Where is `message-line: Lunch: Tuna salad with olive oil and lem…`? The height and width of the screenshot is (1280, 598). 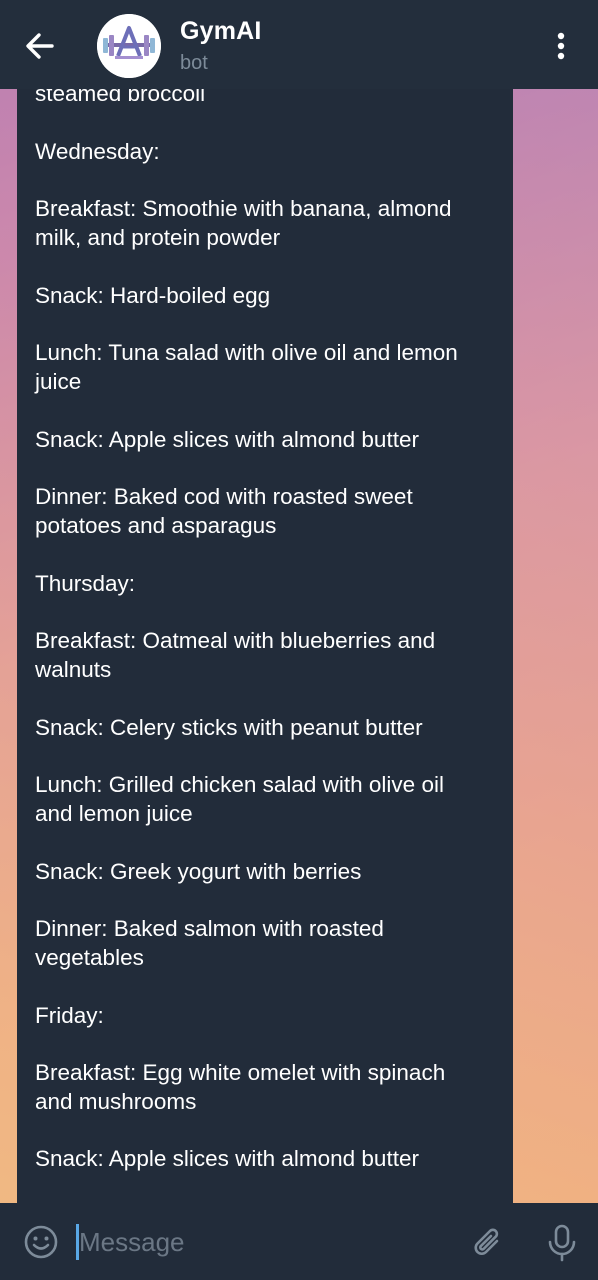 message-line: Lunch: Tuna salad with olive oil and lem… is located at coordinates (246, 353).